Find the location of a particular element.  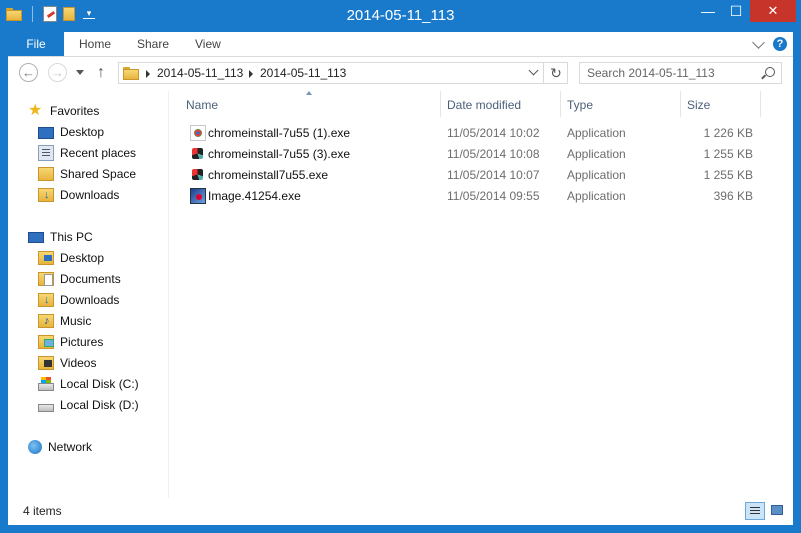

expand-ribbon-icon is located at coordinates (758, 42).